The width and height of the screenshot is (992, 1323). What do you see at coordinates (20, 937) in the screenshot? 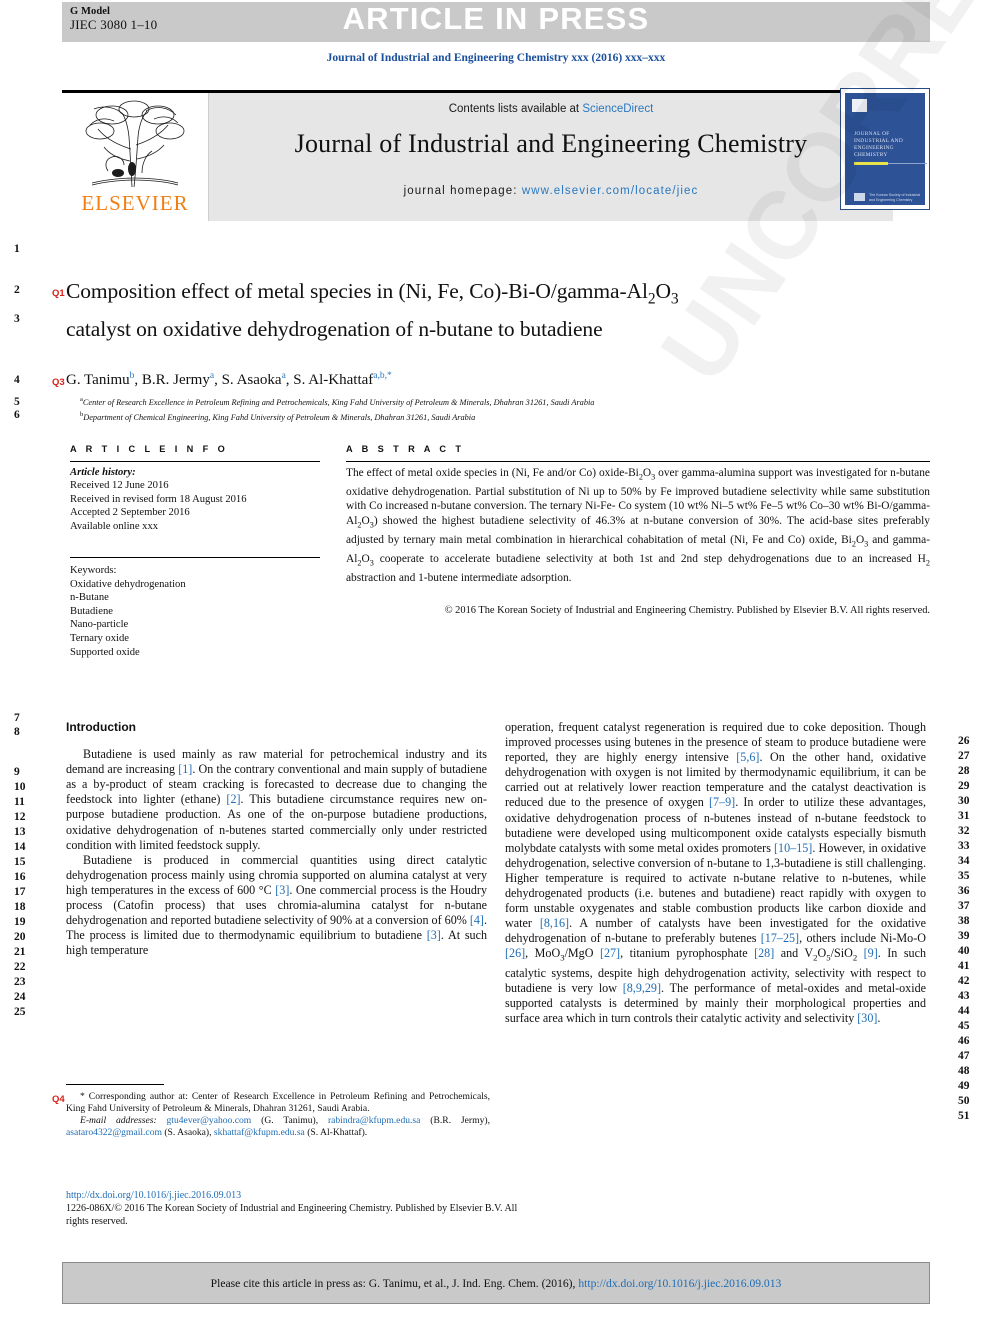
I see `line-number: 20` at bounding box center [20, 937].